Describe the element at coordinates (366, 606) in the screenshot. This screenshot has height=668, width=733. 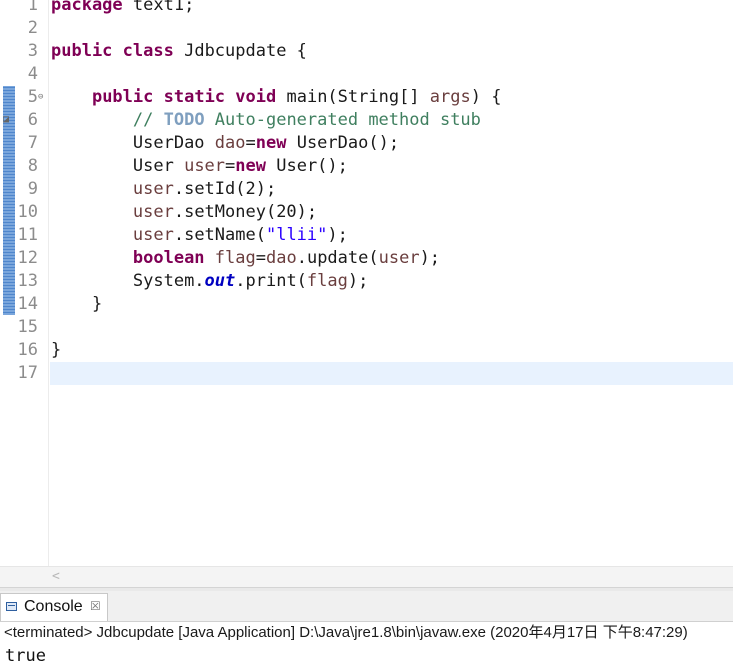
I see `console-tab-bar: Console ☒` at that location.